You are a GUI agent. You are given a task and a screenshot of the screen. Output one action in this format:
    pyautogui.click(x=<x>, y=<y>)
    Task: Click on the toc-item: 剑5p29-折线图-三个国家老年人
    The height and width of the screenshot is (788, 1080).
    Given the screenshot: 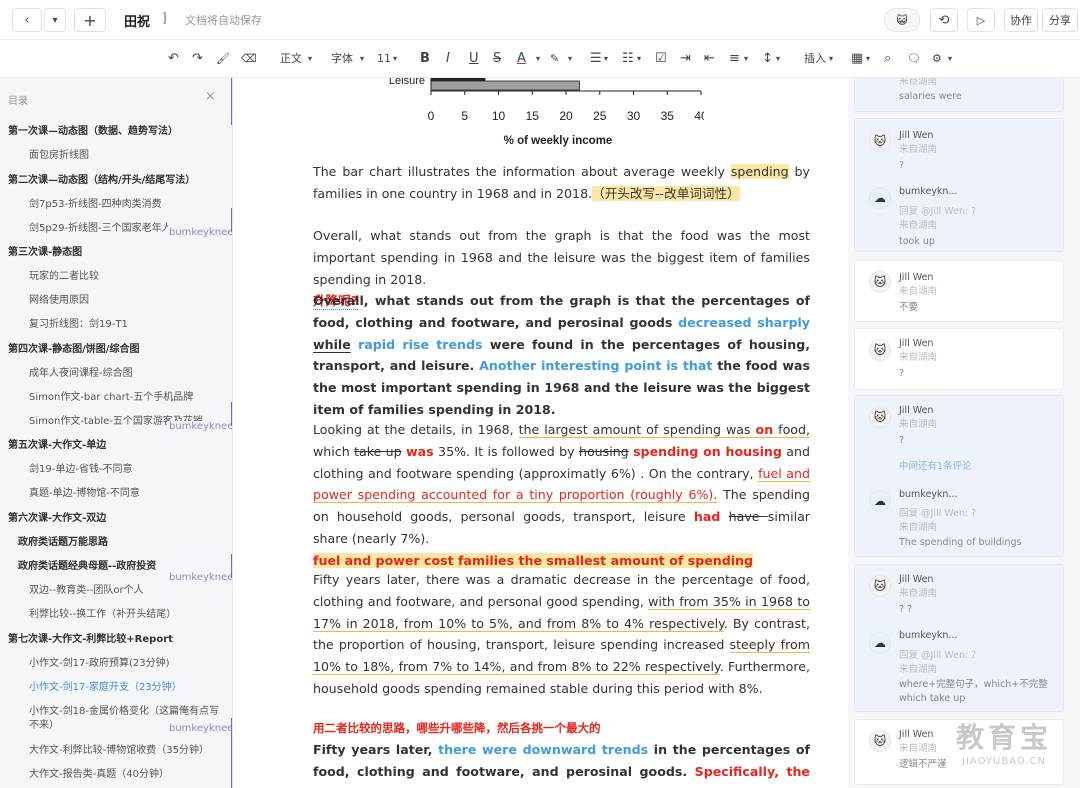 What is the action you would take?
    pyautogui.click(x=100, y=229)
    